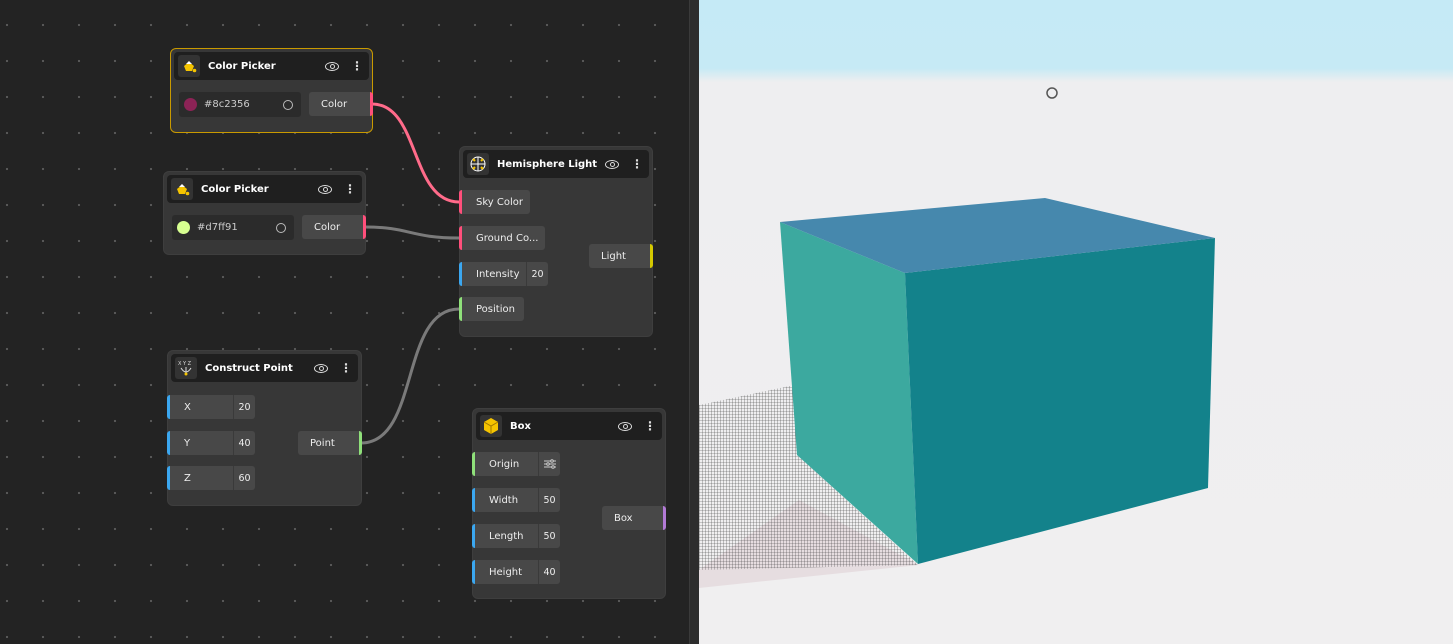 This screenshot has height=644, width=1453. I want to click on input-sky-color: Sky Color, so click(494, 202).